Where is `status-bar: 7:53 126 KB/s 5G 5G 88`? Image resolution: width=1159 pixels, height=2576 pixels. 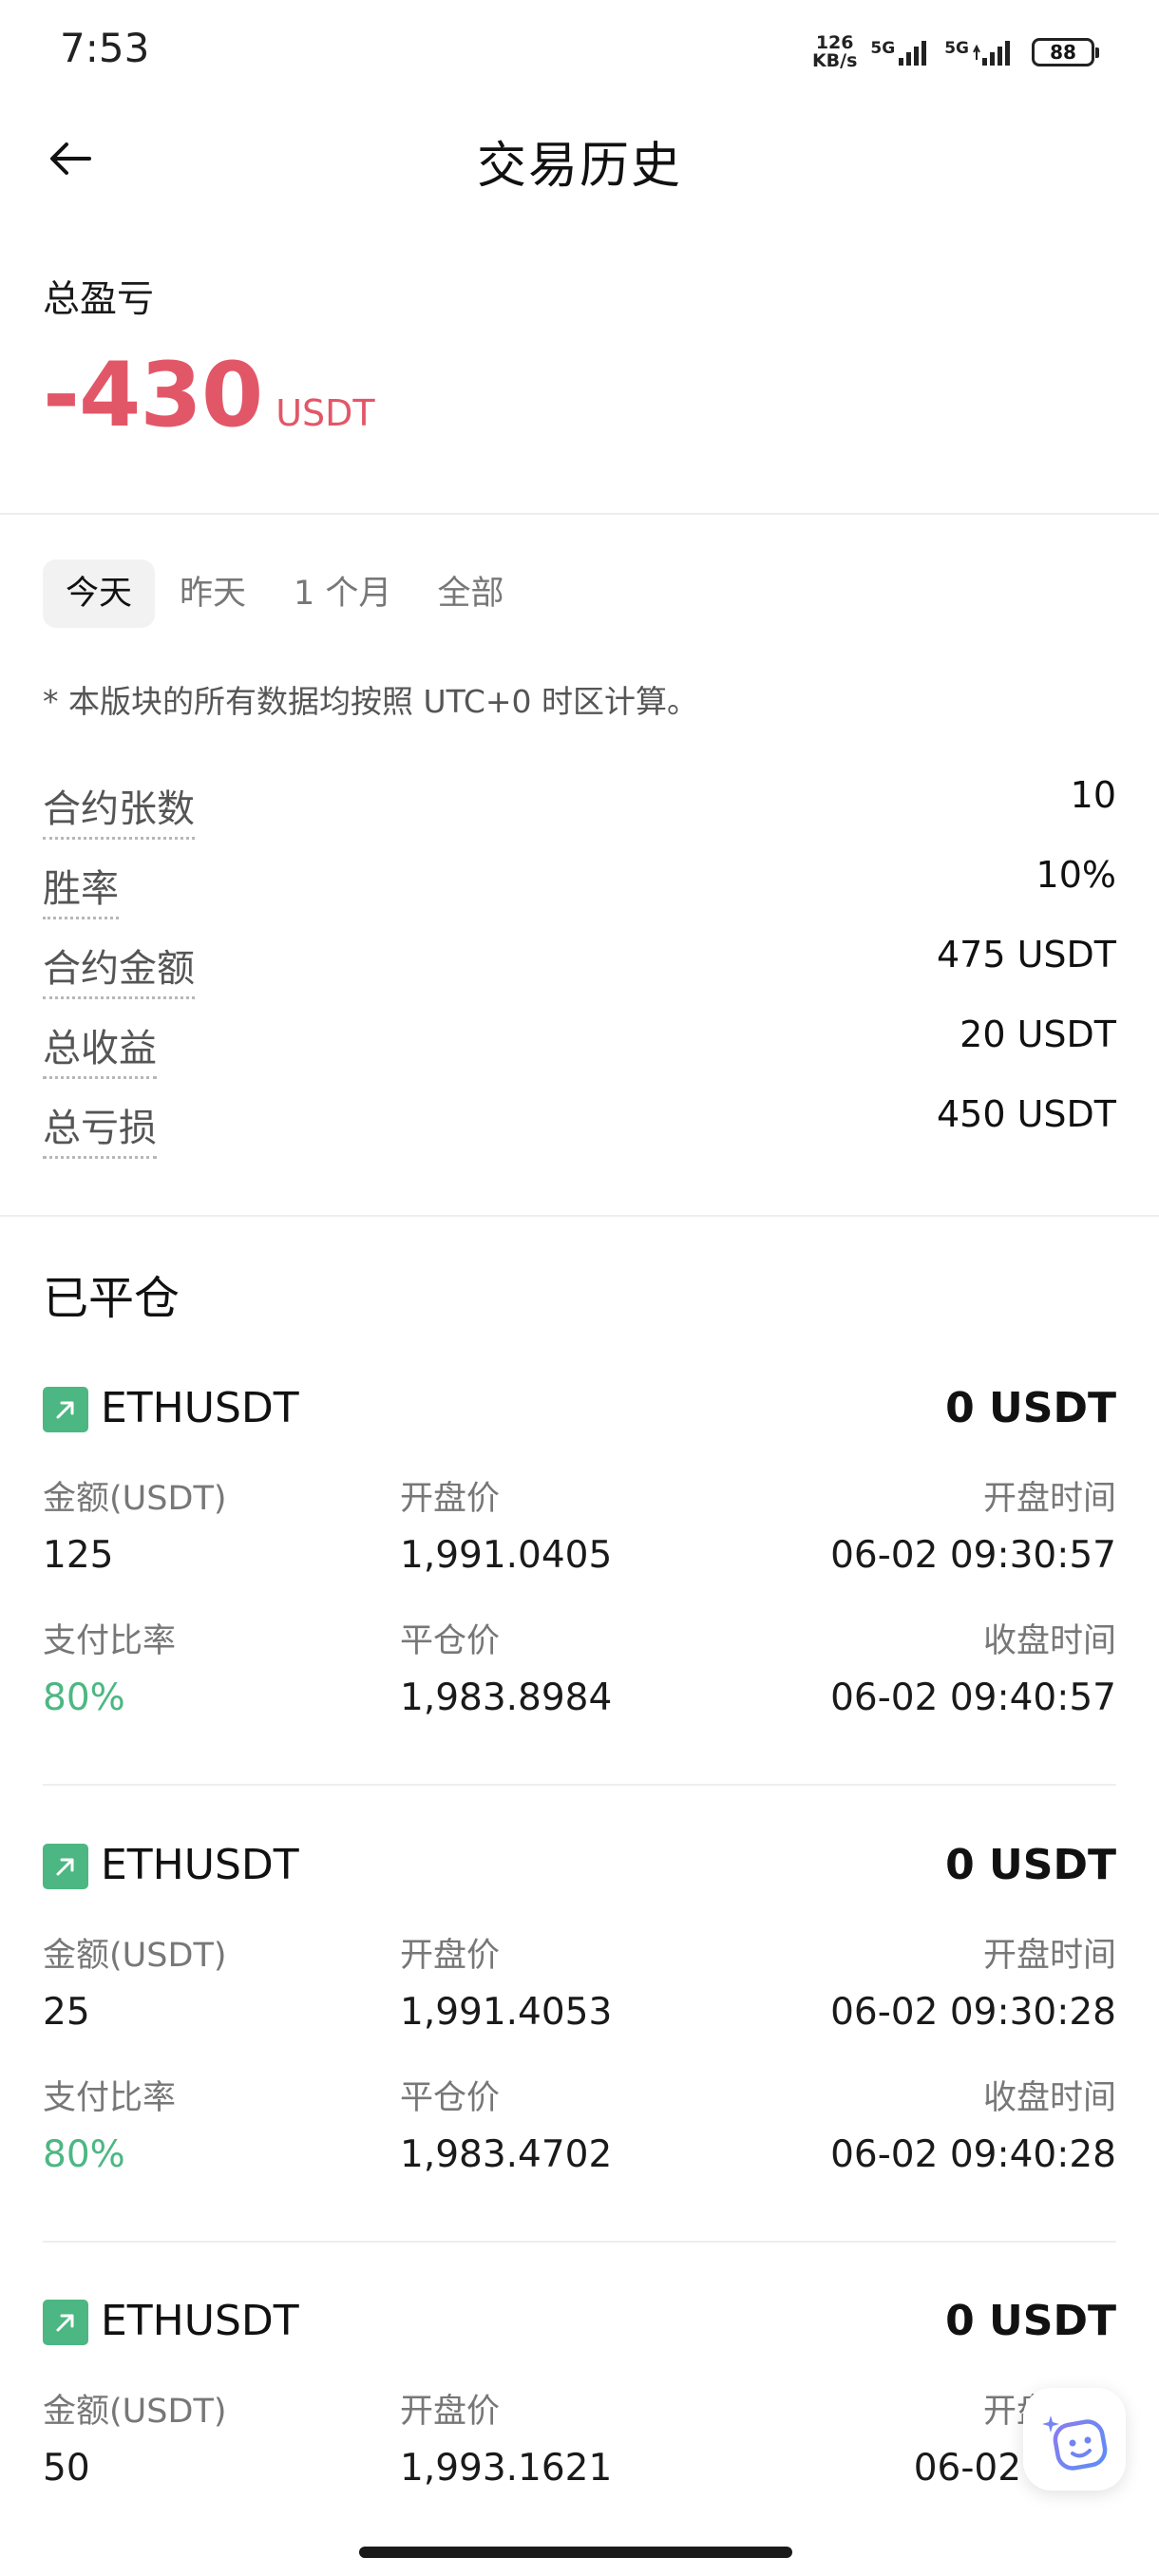 status-bar: 7:53 126 KB/s 5G 5G 88 is located at coordinates (579, 52).